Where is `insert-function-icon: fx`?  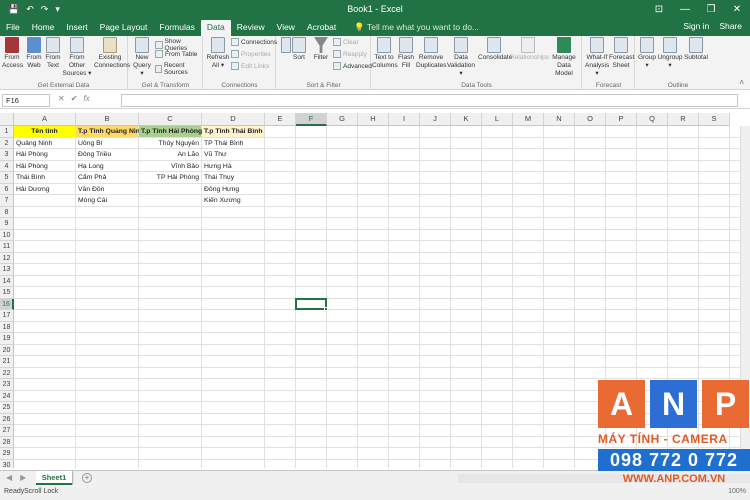 insert-function-icon: fx is located at coordinates (86, 98).